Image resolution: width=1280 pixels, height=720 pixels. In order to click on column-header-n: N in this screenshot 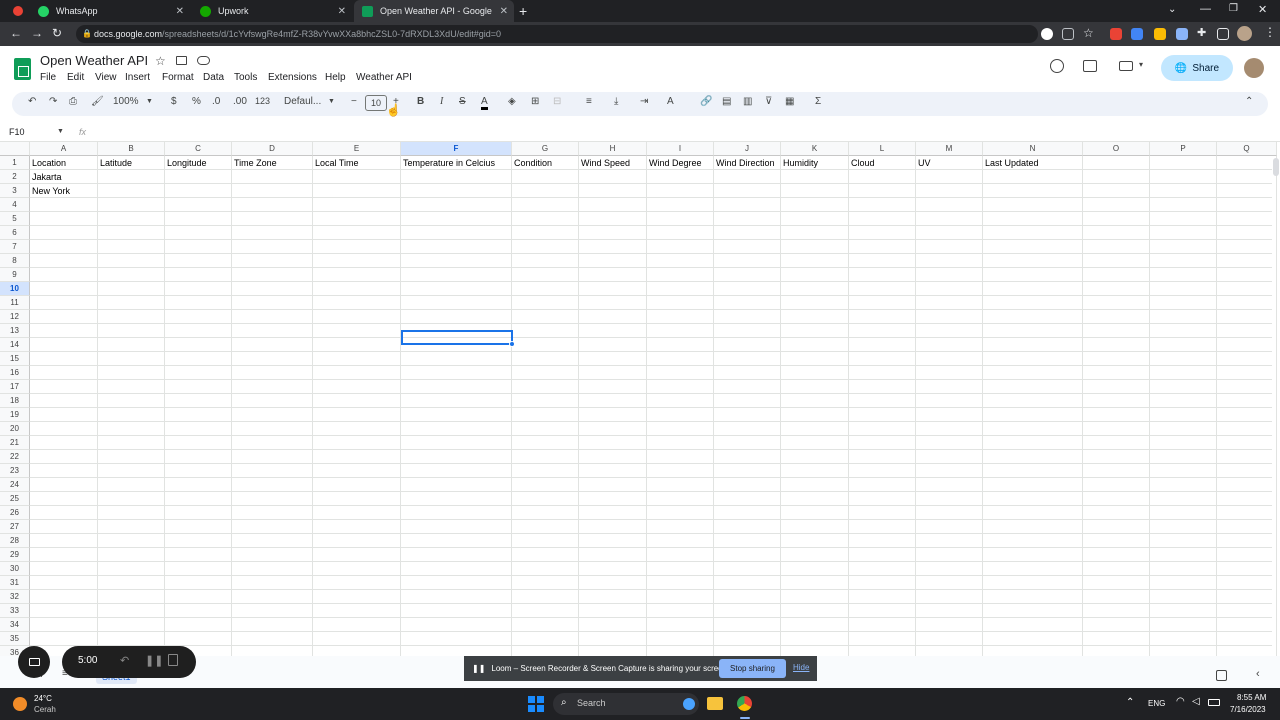, I will do `click(1033, 149)`.